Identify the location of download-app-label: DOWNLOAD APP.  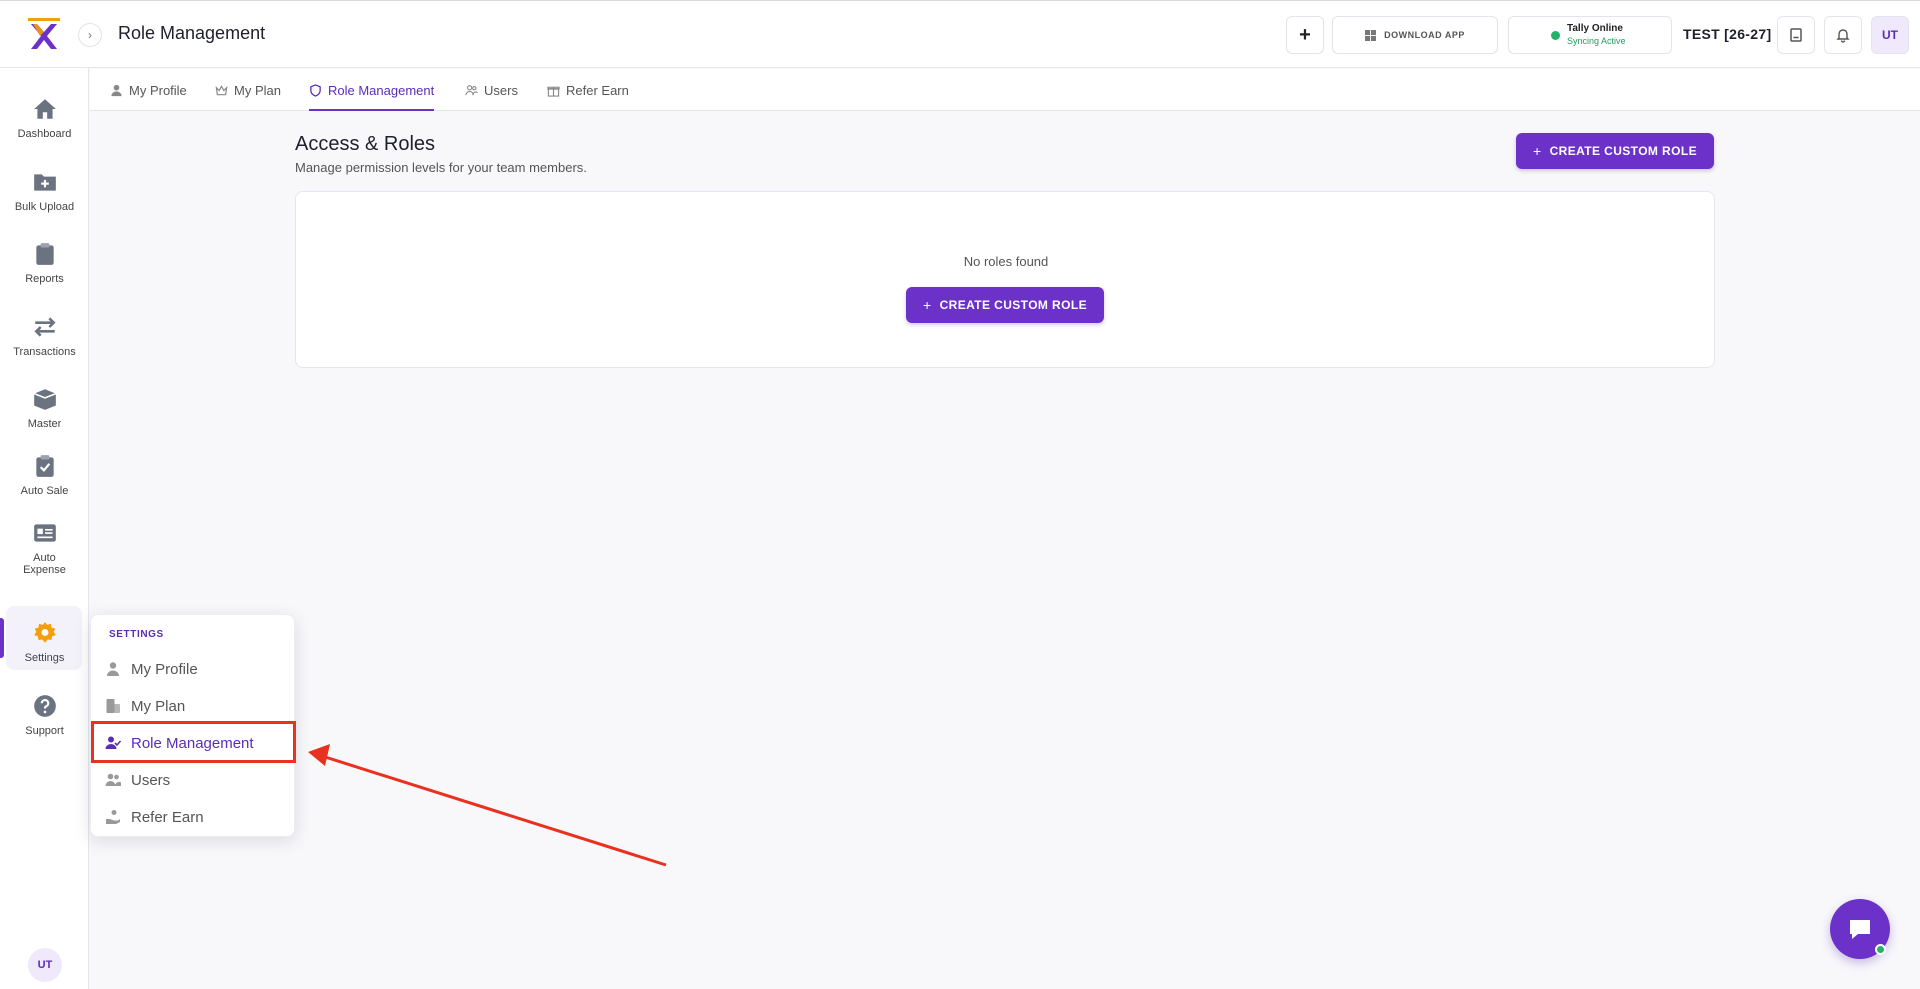
(1424, 35).